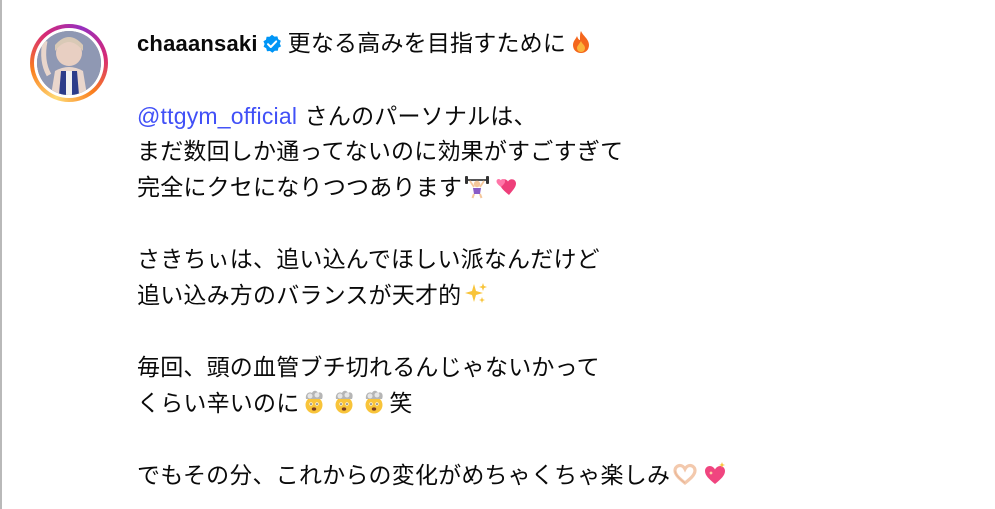  What do you see at coordinates (715, 474) in the screenshot?
I see `sparkling-heart-emoji` at bounding box center [715, 474].